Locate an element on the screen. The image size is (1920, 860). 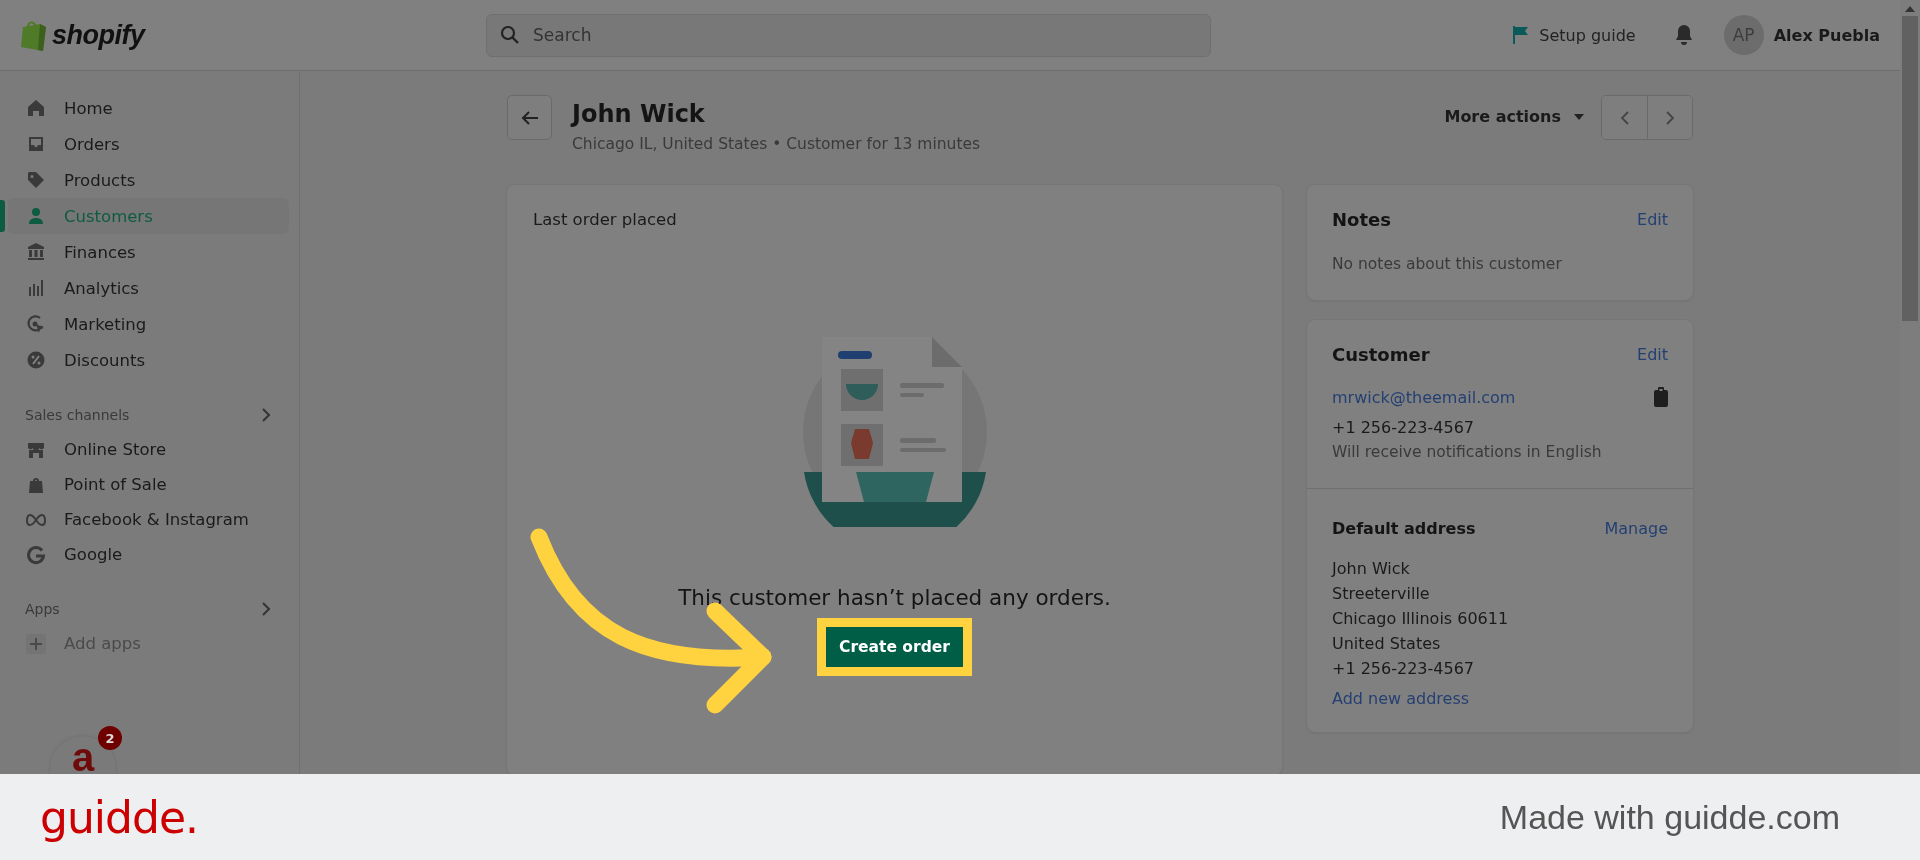
card-title: Customer is located at coordinates (1381, 354).